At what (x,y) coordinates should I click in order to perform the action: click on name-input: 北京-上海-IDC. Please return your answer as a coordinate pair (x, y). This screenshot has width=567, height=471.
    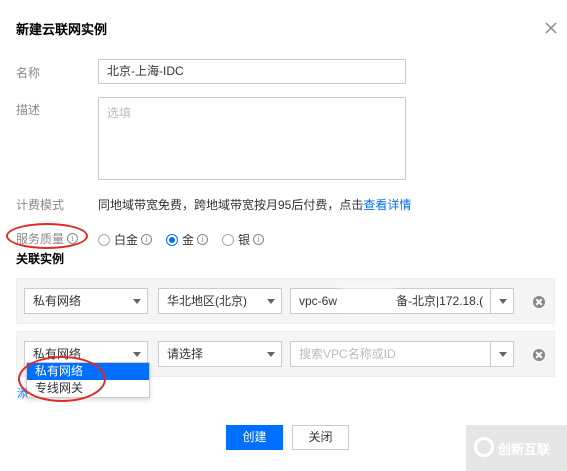
    Looking at the image, I should click on (252, 71).